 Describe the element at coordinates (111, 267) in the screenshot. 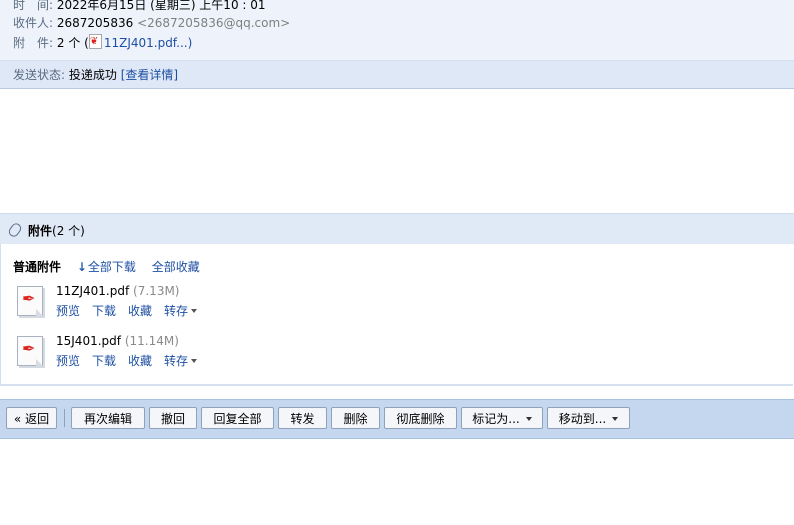

I see `download-all-label: 全部下载` at that location.